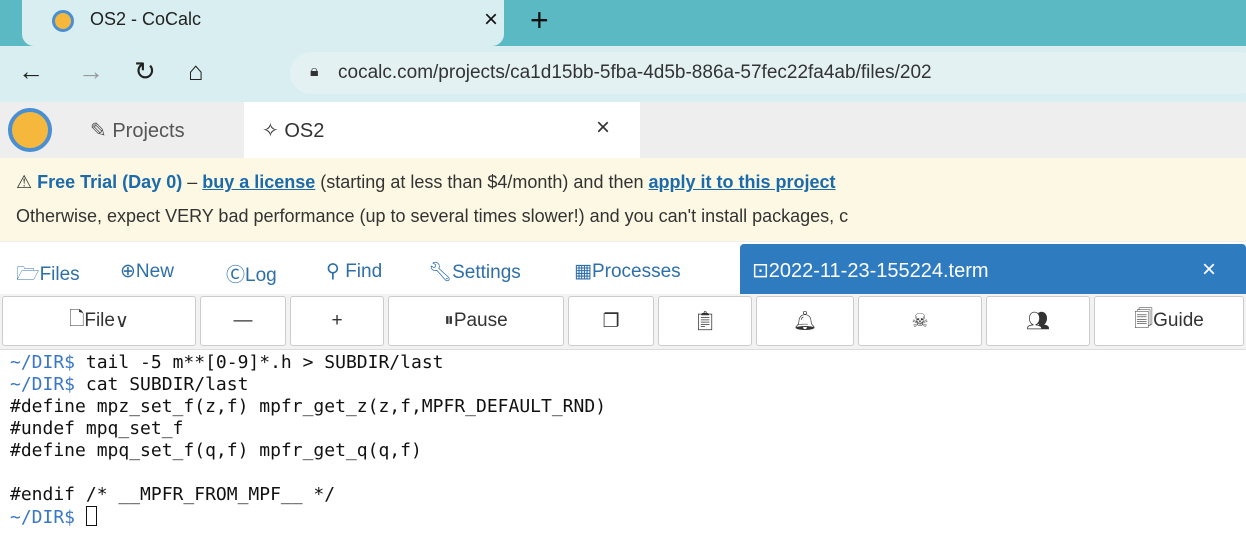 The image size is (1246, 554). What do you see at coordinates (192, 182) in the screenshot?
I see `banner-dash: –` at bounding box center [192, 182].